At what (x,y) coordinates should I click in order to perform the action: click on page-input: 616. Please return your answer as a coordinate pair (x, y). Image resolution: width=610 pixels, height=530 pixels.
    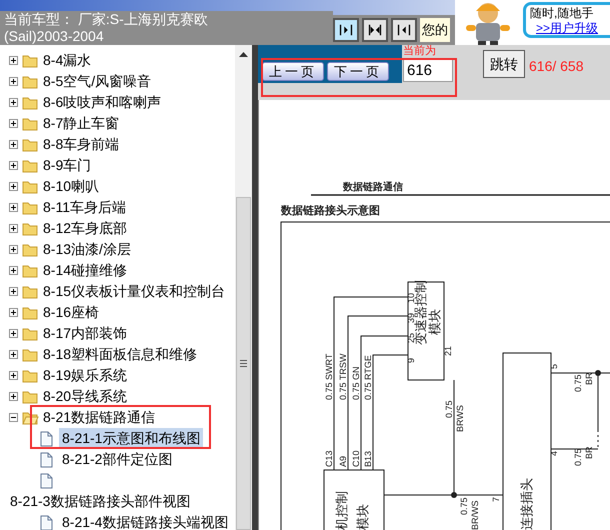
    Looking at the image, I should click on (428, 70).